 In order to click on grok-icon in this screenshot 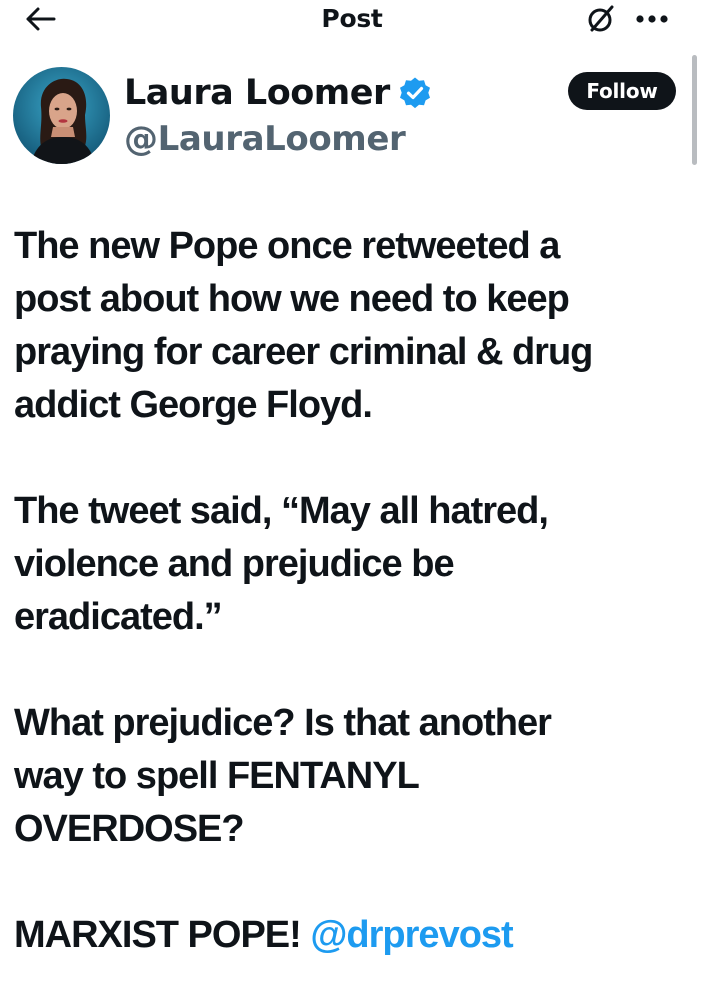, I will do `click(601, 18)`.